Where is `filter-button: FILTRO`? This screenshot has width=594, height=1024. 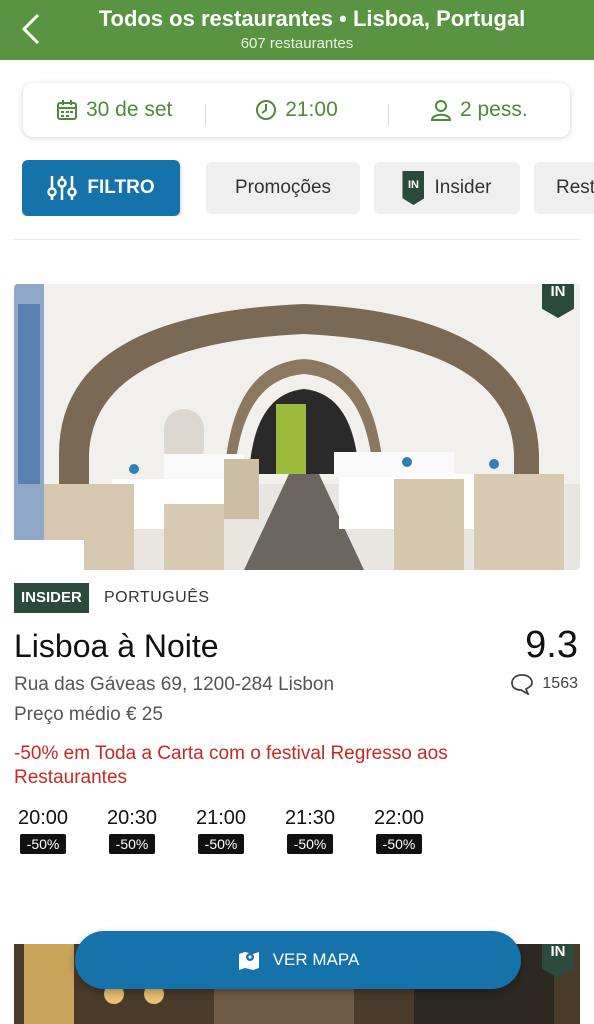 filter-button: FILTRO is located at coordinates (101, 188).